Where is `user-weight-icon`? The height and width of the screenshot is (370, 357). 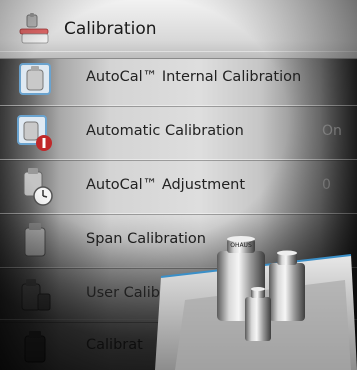
user-weight-icon is located at coordinates (36, 295).